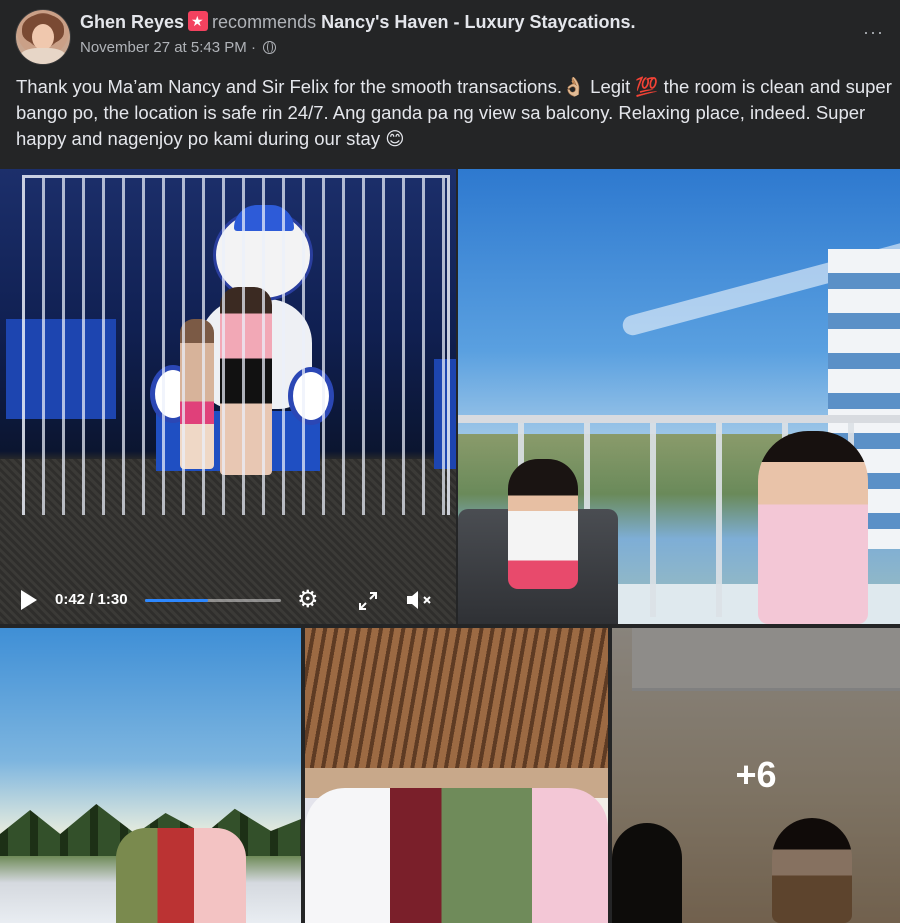  What do you see at coordinates (132, 22) in the screenshot?
I see `author-name: Ghen Reyes` at bounding box center [132, 22].